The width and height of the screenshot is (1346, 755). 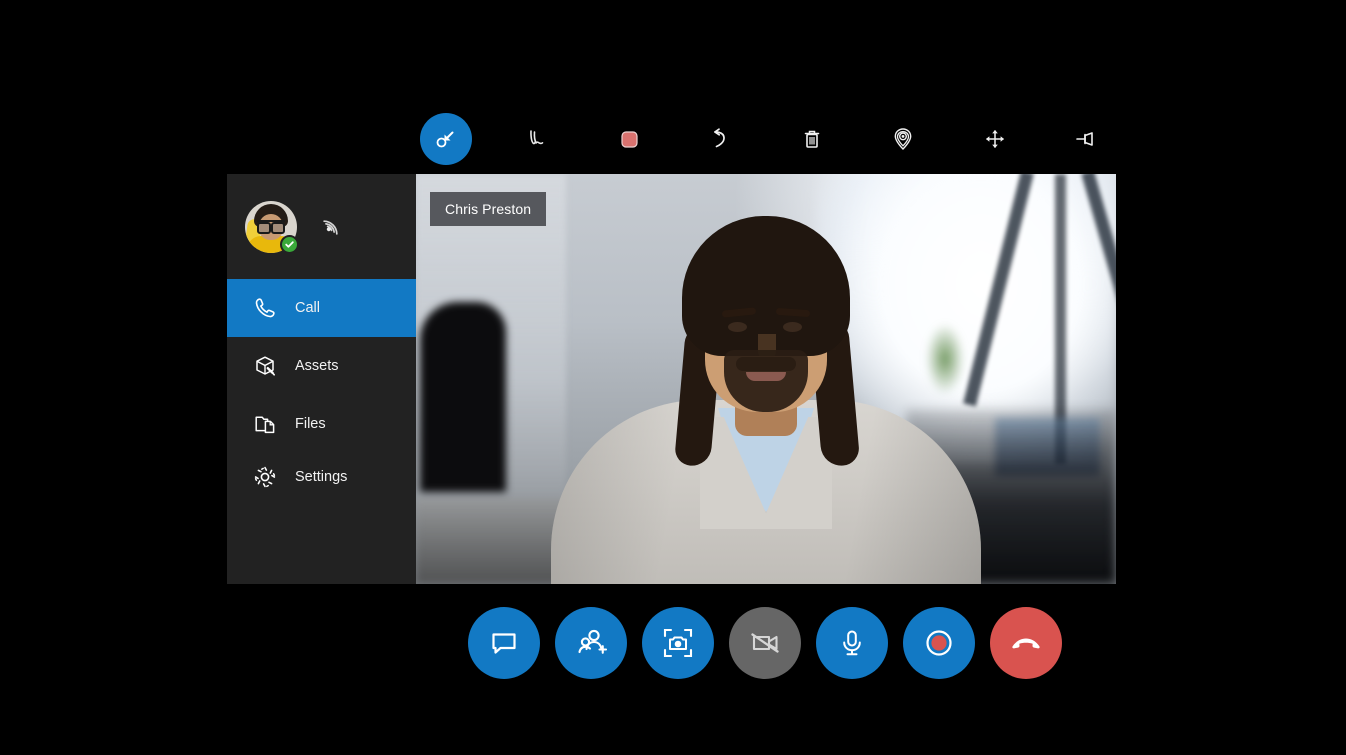 What do you see at coordinates (265, 477) in the screenshot?
I see `gear-icon` at bounding box center [265, 477].